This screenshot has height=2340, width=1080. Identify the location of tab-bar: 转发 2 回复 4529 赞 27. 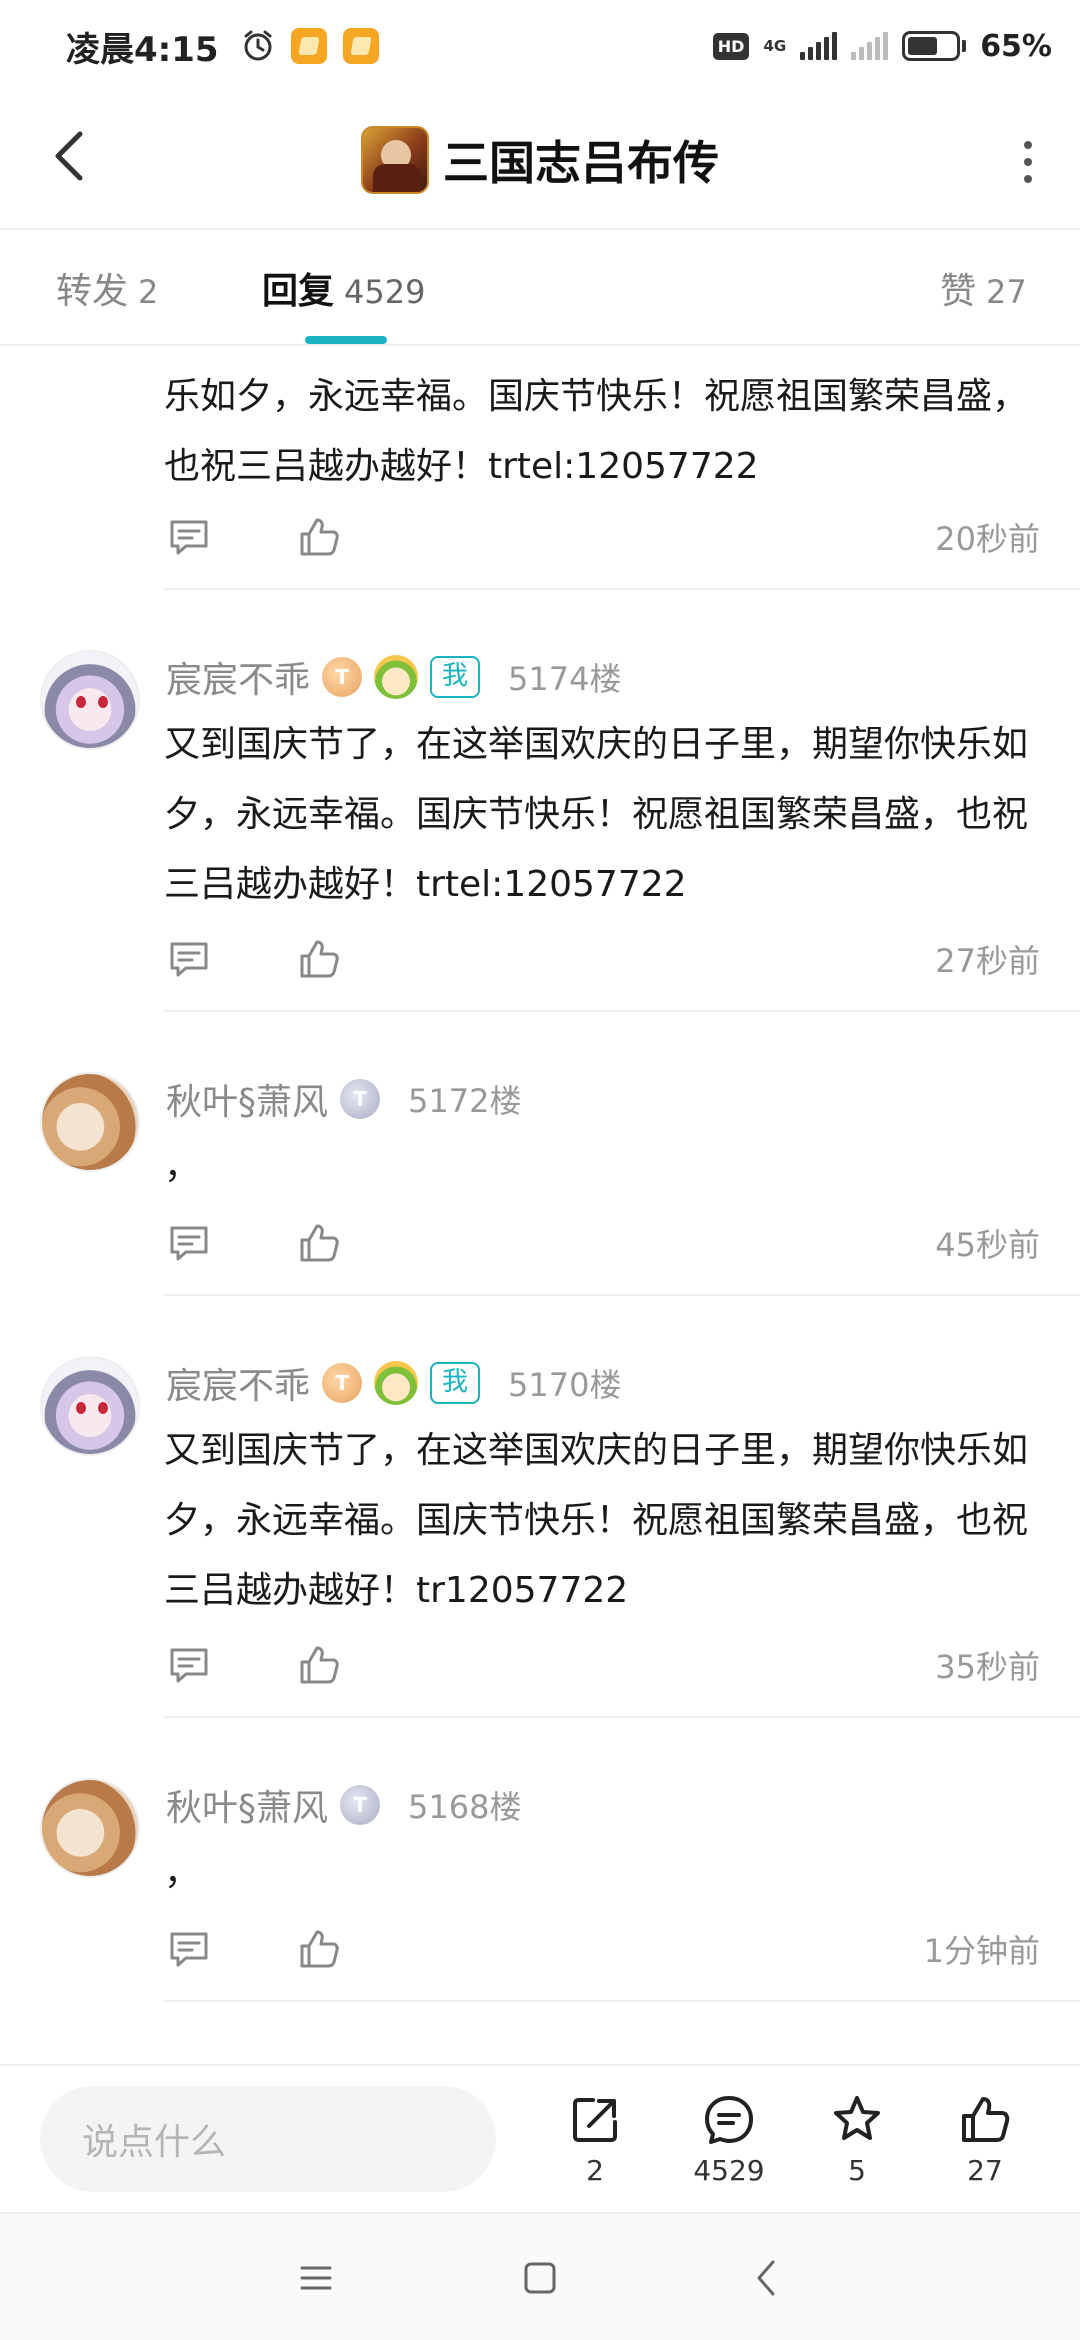
(540, 288).